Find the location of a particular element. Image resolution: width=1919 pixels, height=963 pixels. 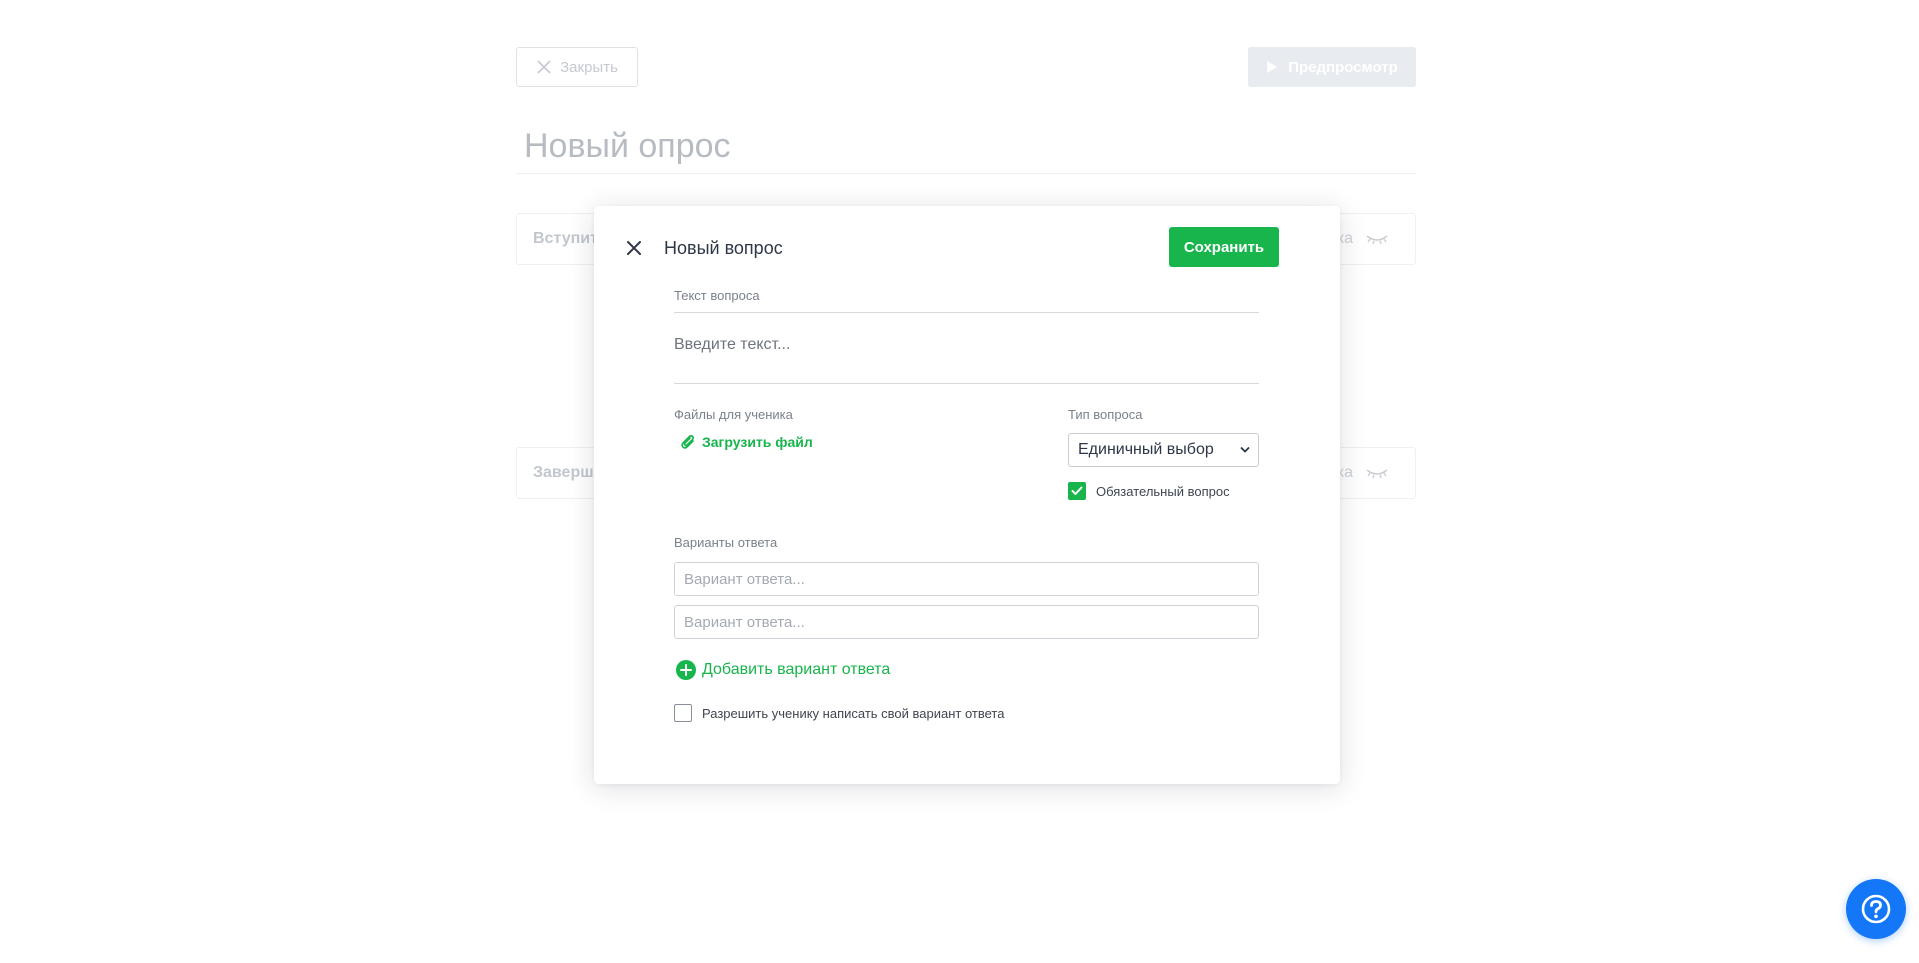

question-type-value: Единичный выбор is located at coordinates (1146, 449).